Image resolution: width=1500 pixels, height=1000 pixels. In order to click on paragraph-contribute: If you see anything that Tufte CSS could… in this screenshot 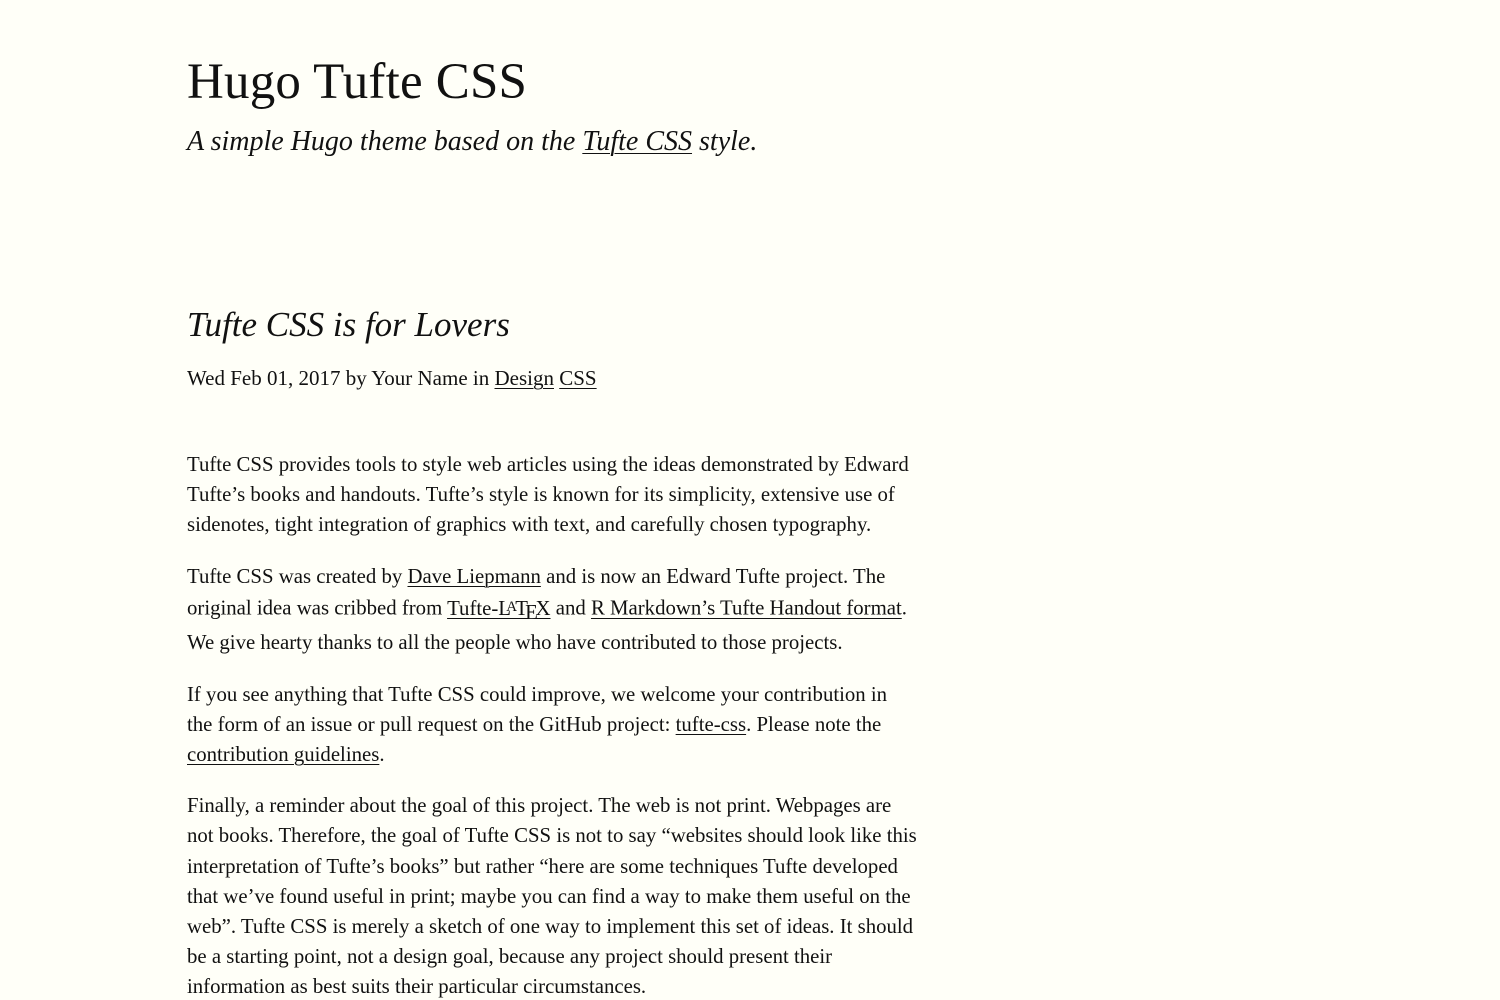, I will do `click(552, 725)`.